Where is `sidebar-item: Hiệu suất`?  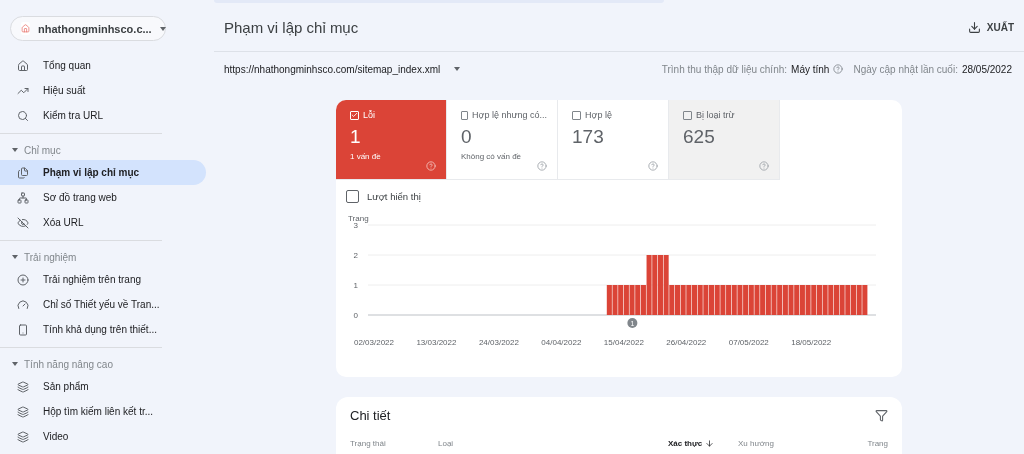
sidebar-item: Hiệu suất is located at coordinates (103, 90).